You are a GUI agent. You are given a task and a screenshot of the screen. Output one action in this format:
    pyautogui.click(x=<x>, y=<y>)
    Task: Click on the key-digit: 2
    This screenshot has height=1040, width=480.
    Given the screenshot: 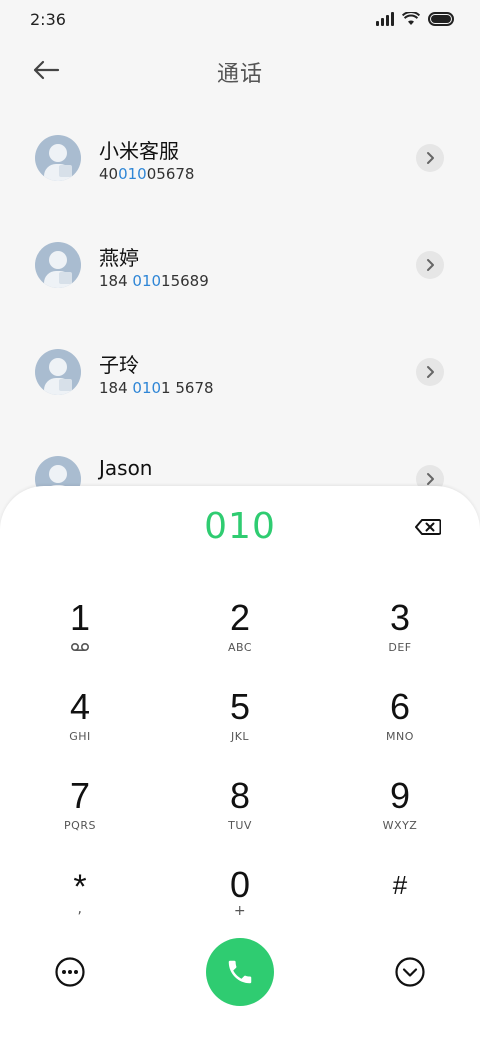 What is the action you would take?
    pyautogui.click(x=240, y=617)
    